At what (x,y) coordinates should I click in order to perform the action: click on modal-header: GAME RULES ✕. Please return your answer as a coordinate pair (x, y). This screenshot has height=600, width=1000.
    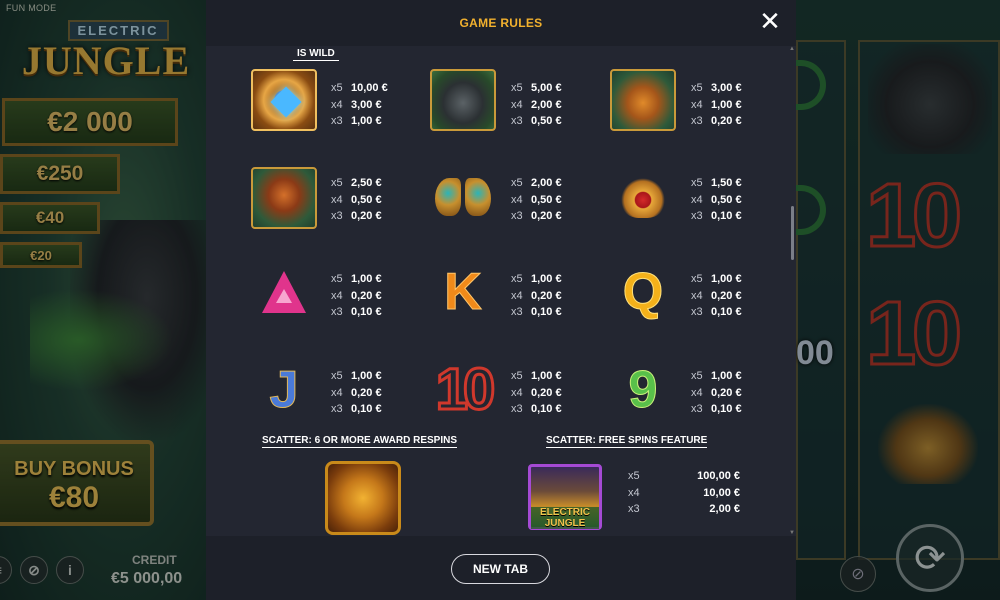
    Looking at the image, I should click on (501, 23).